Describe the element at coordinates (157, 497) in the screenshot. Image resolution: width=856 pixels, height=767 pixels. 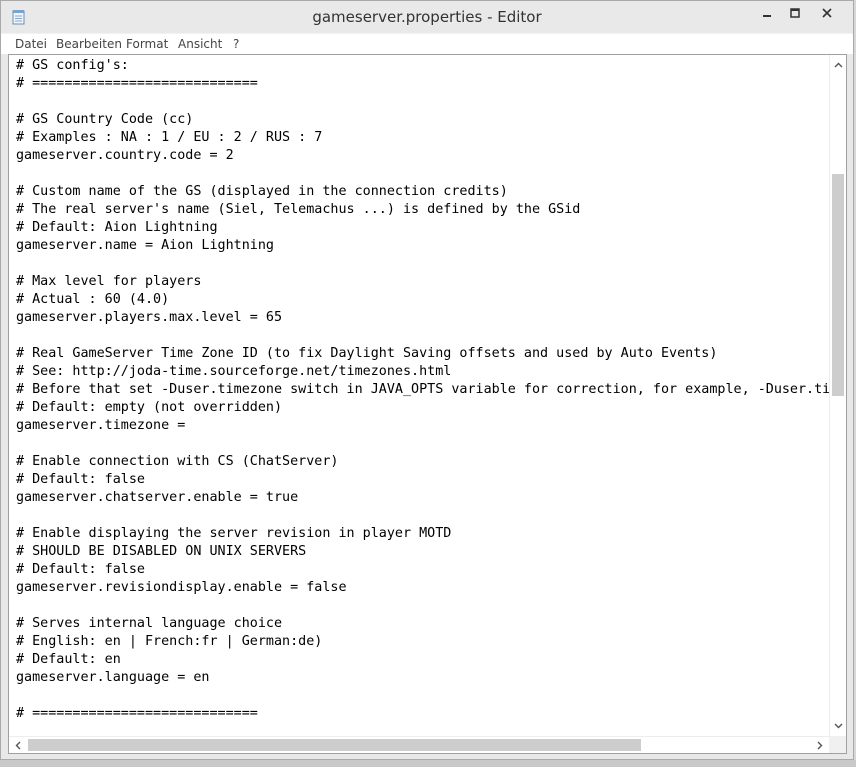
I see `text-line: gameserver.chatserver.enable = true` at that location.